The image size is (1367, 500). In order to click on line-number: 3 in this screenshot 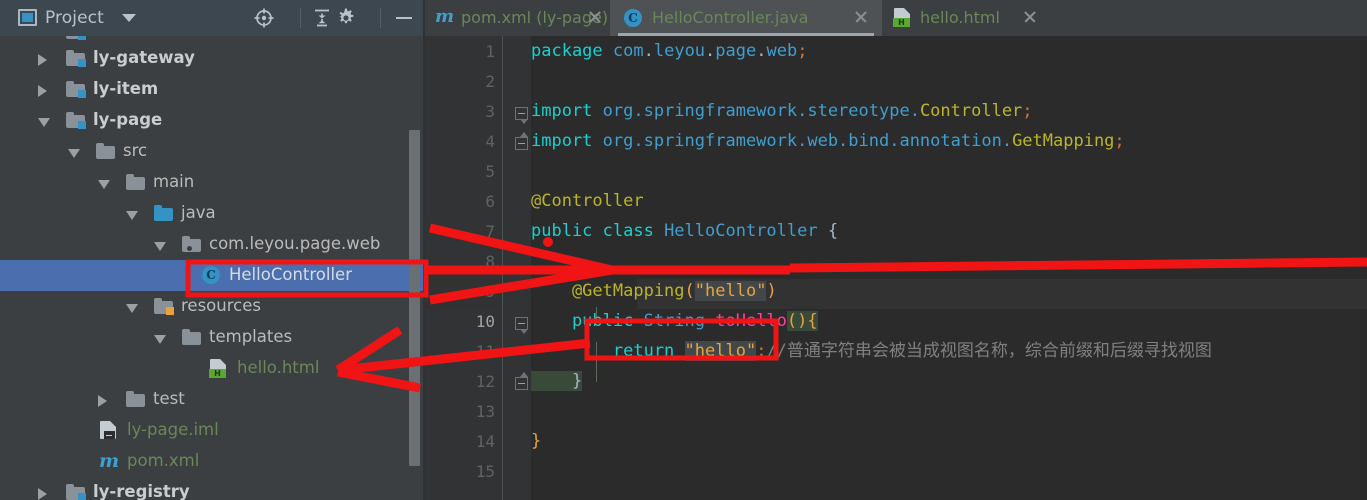, I will do `click(490, 111)`.